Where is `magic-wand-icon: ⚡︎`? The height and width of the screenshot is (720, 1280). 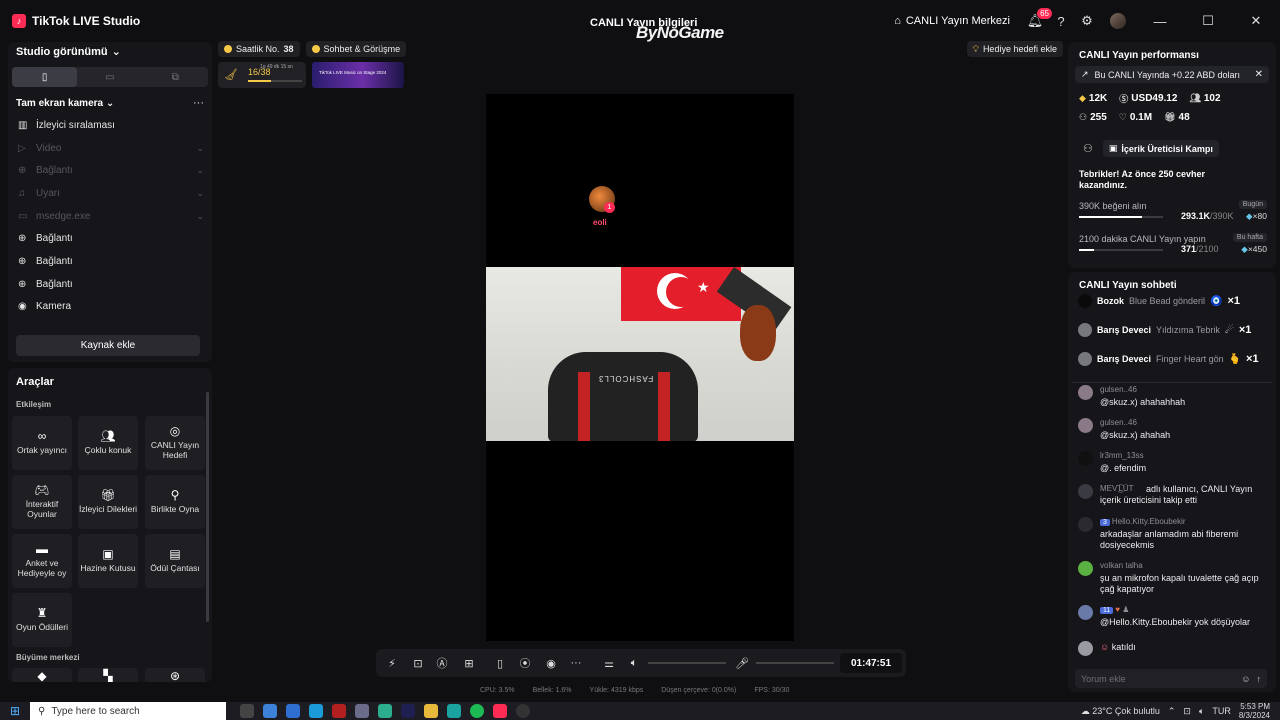 magic-wand-icon: ⚡︎ is located at coordinates (392, 663).